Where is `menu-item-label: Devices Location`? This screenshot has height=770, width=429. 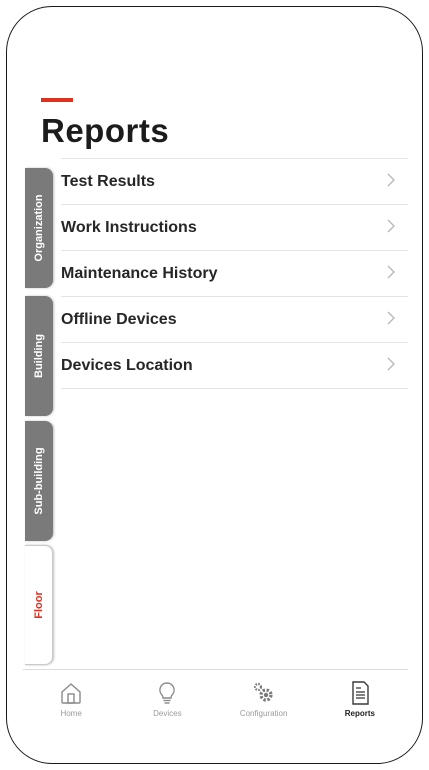
menu-item-label: Devices Location is located at coordinates (127, 365).